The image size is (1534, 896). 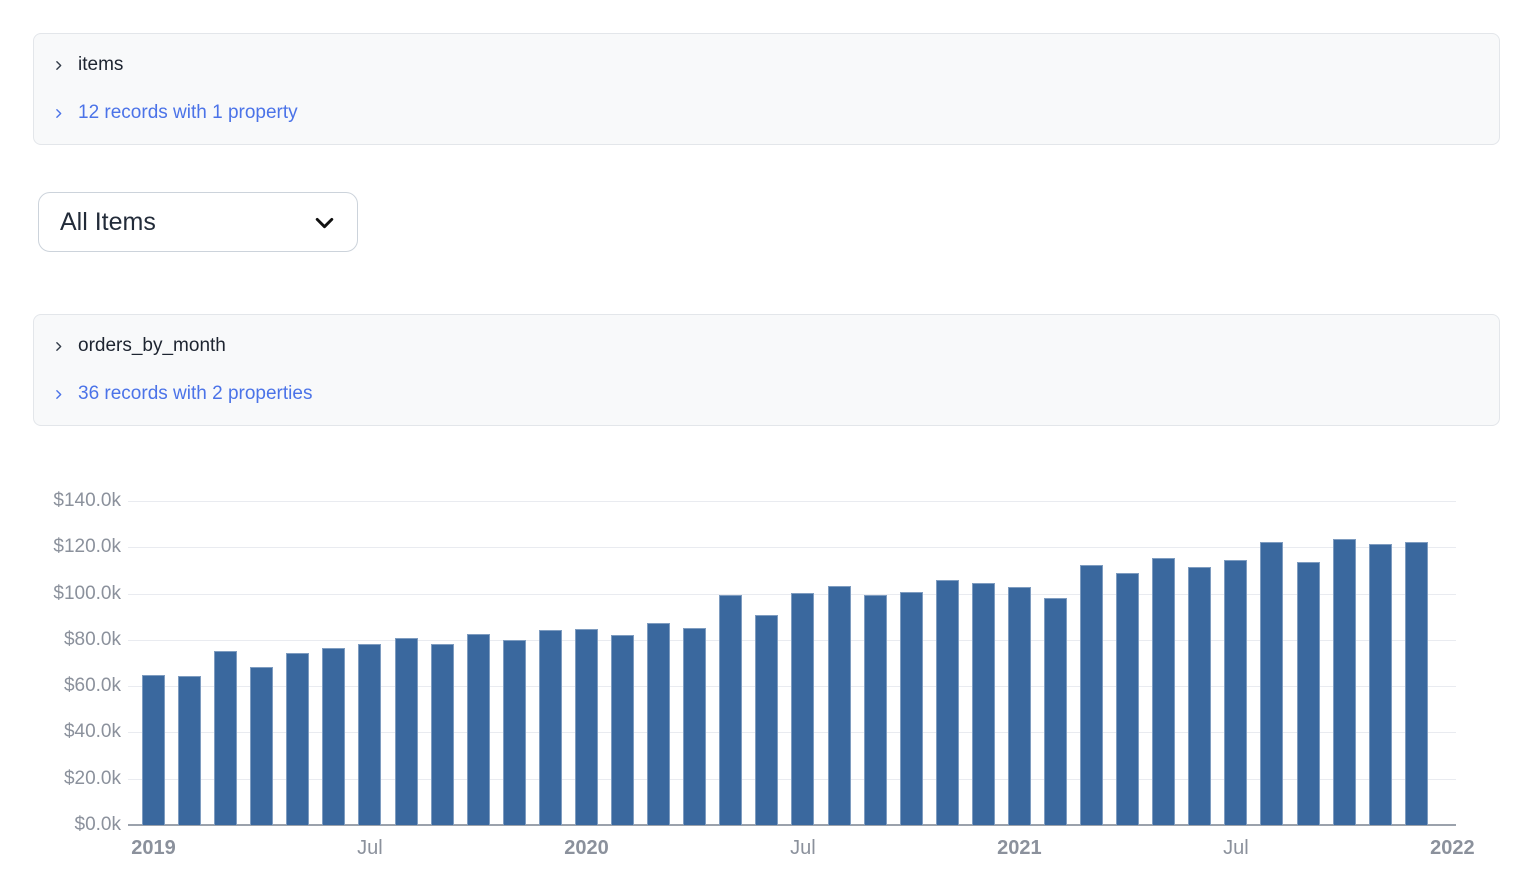 I want to click on items-select-value: All Items, so click(x=108, y=221).